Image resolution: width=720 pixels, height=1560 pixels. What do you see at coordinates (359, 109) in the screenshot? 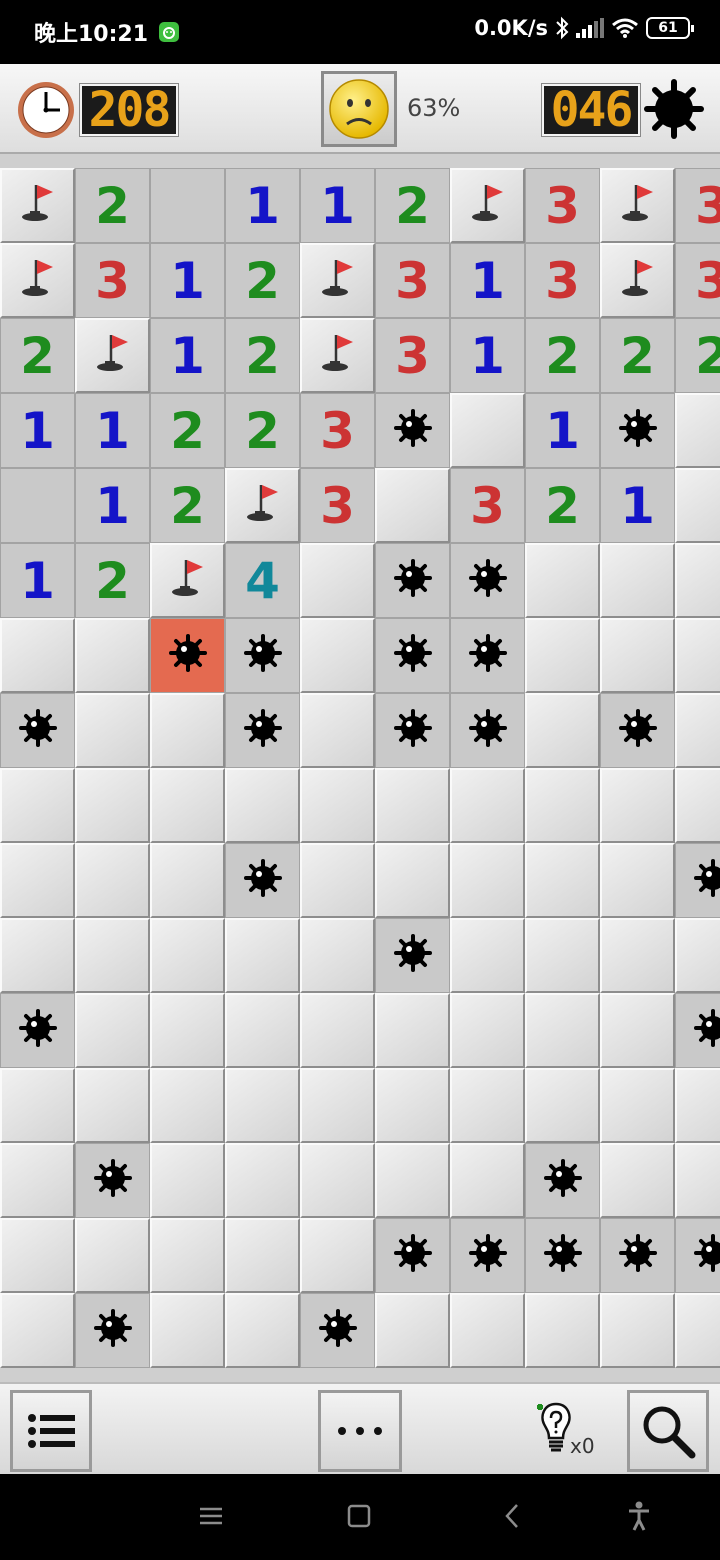
I see `reset-face-button` at bounding box center [359, 109].